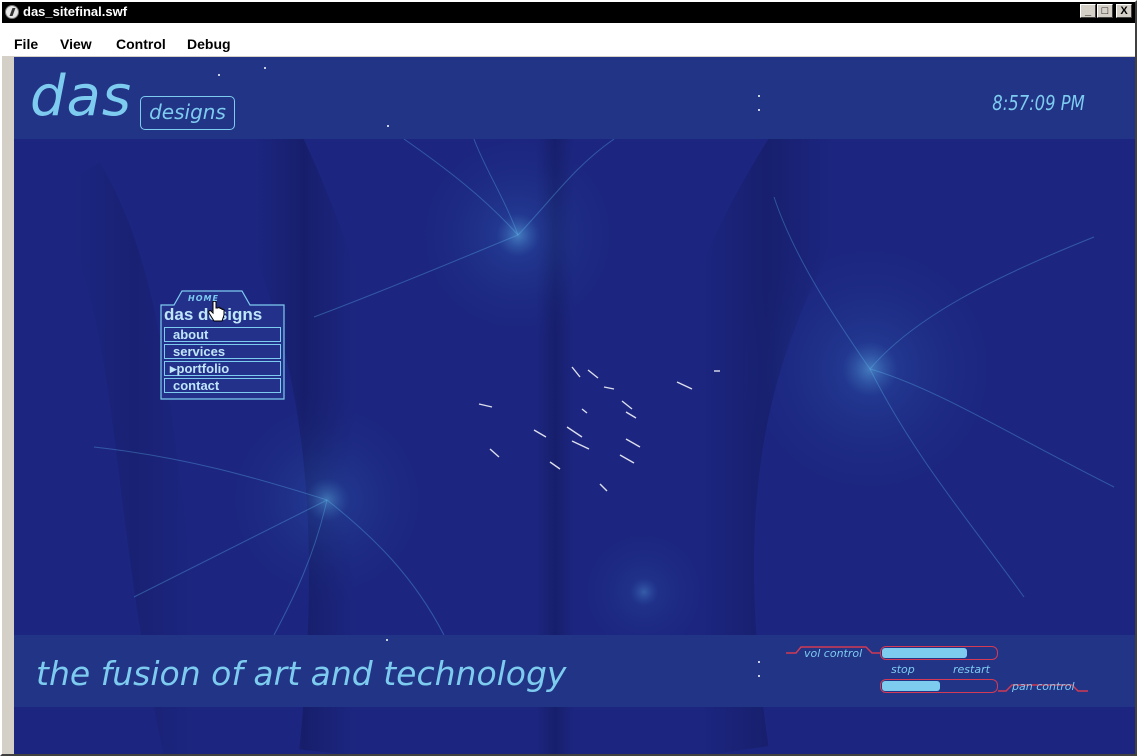 Image resolution: width=1137 pixels, height=756 pixels. Describe the element at coordinates (971, 669) in the screenshot. I see `restart-button: restart` at that location.